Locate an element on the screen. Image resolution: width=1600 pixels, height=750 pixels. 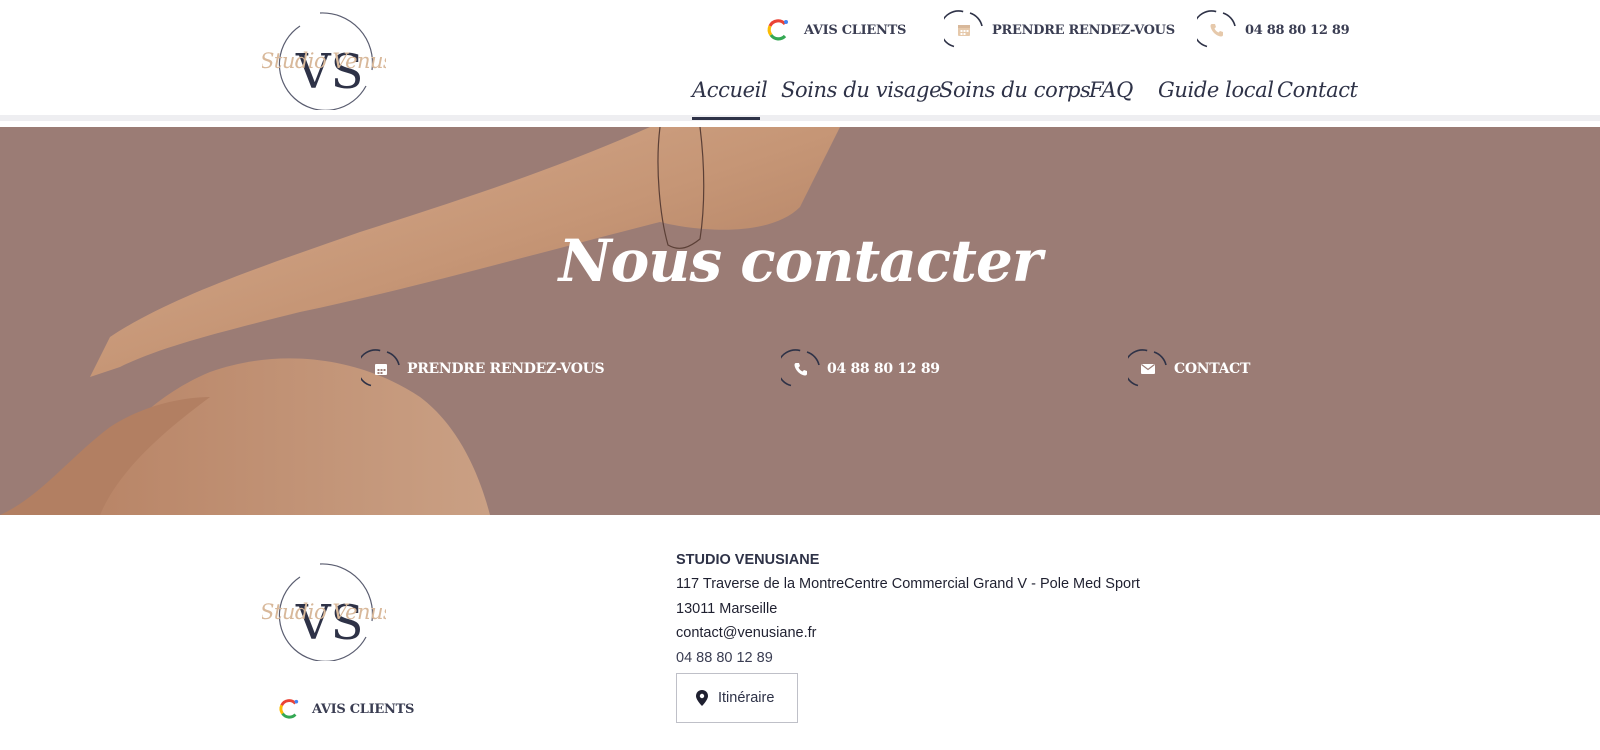
hero-appointment-link: PRENDRE RENDEZ-VOUS is located at coordinates (483, 369).